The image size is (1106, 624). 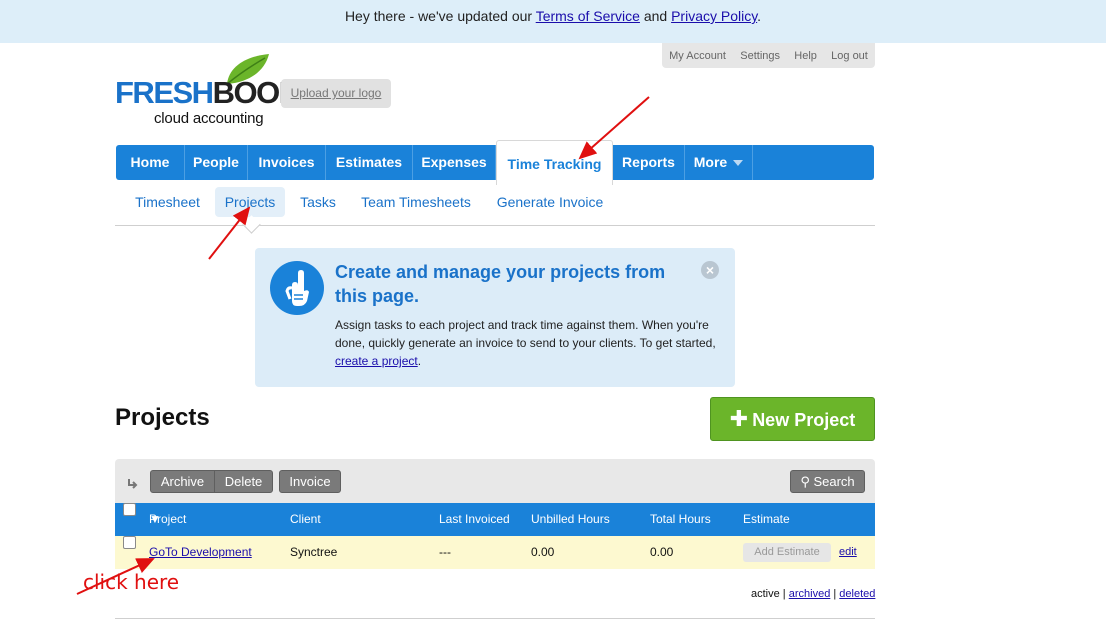 What do you see at coordinates (766, 519) in the screenshot?
I see `column-estimate: Estimate` at bounding box center [766, 519].